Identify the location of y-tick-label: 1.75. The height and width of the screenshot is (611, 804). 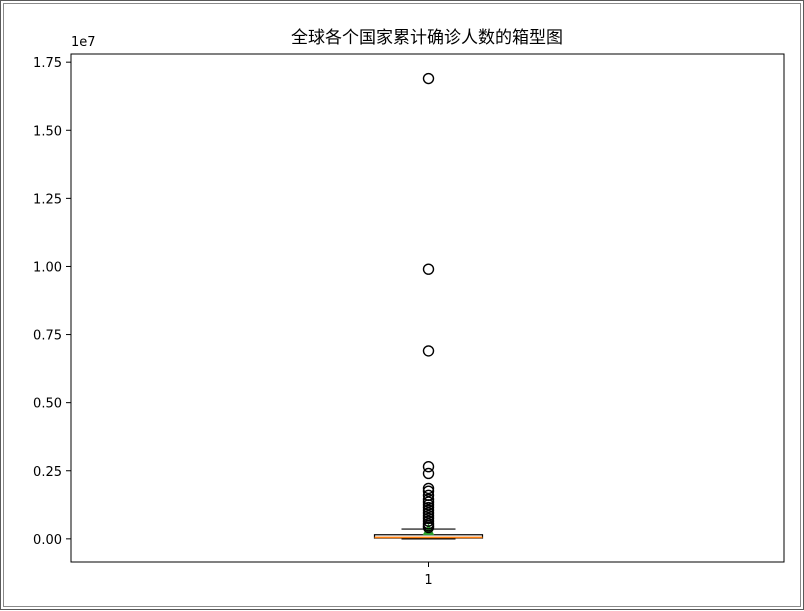
(47, 63).